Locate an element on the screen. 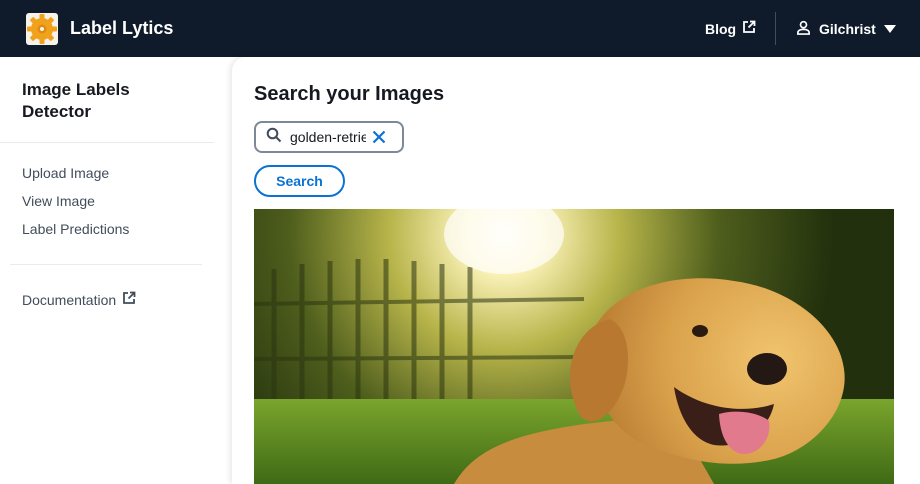 The width and height of the screenshot is (920, 484). user-menu: Gilchrist is located at coordinates (846, 29).